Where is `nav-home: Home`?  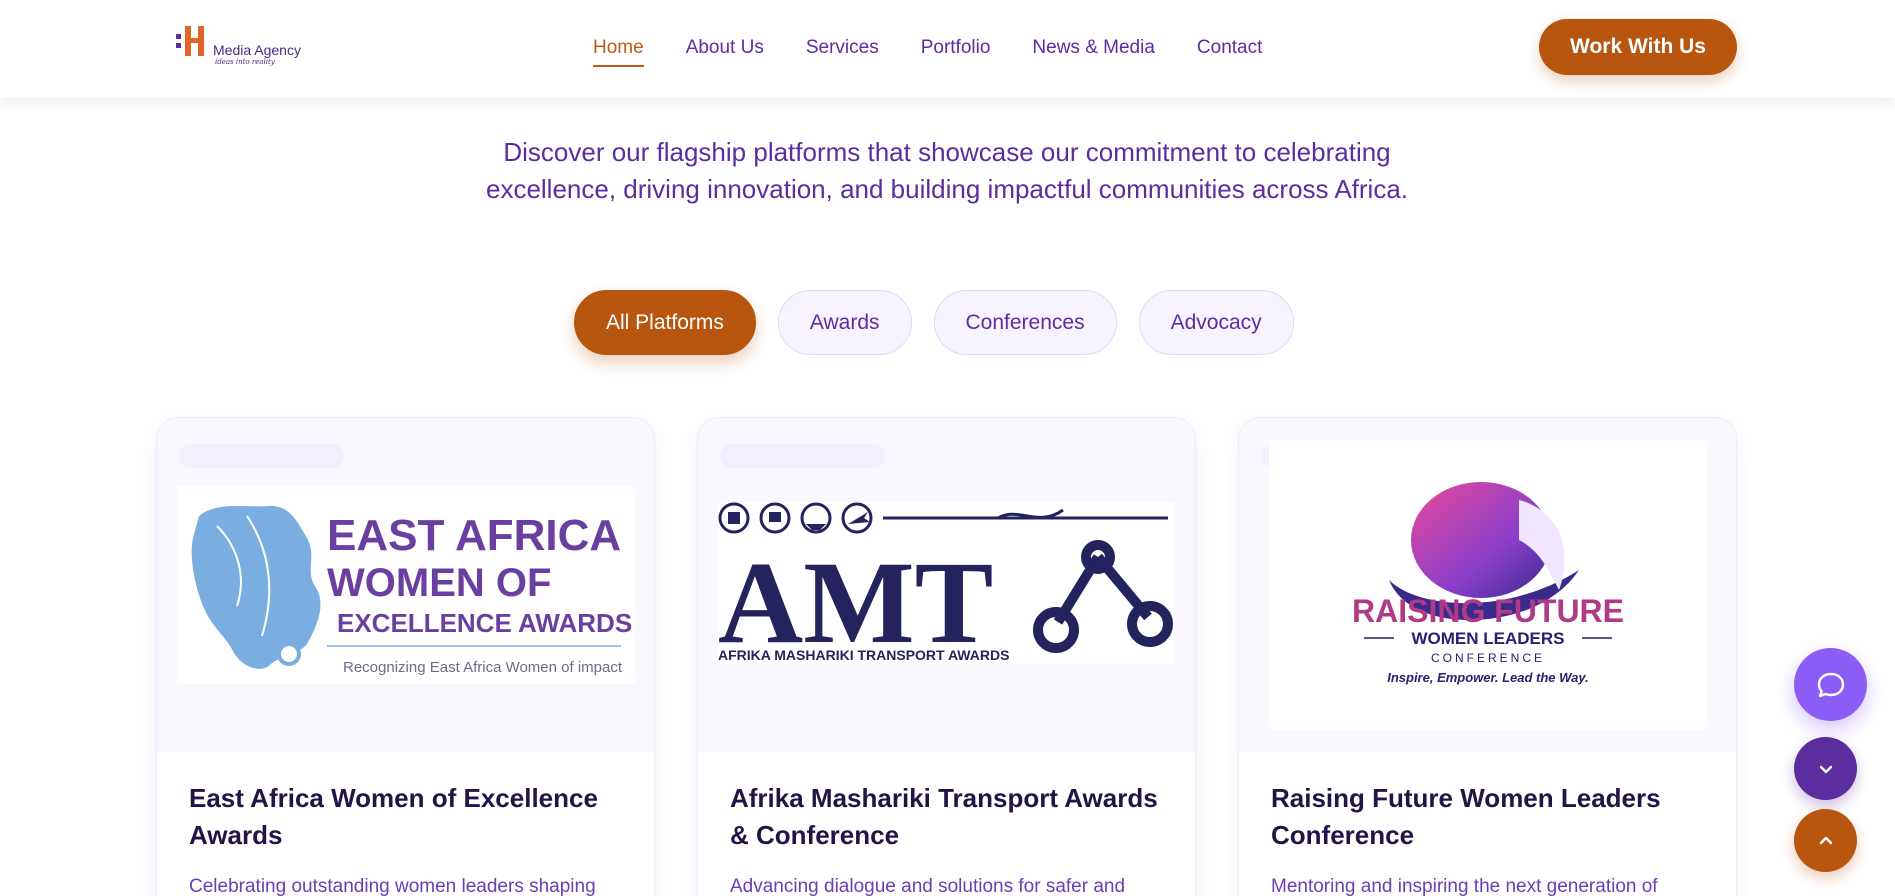 nav-home: Home is located at coordinates (618, 52).